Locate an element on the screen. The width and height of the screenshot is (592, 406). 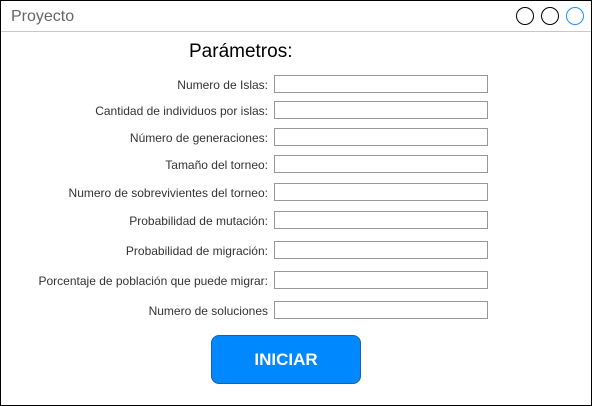
label-mutation-probability: Probabilidad de mutación: is located at coordinates (198, 221).